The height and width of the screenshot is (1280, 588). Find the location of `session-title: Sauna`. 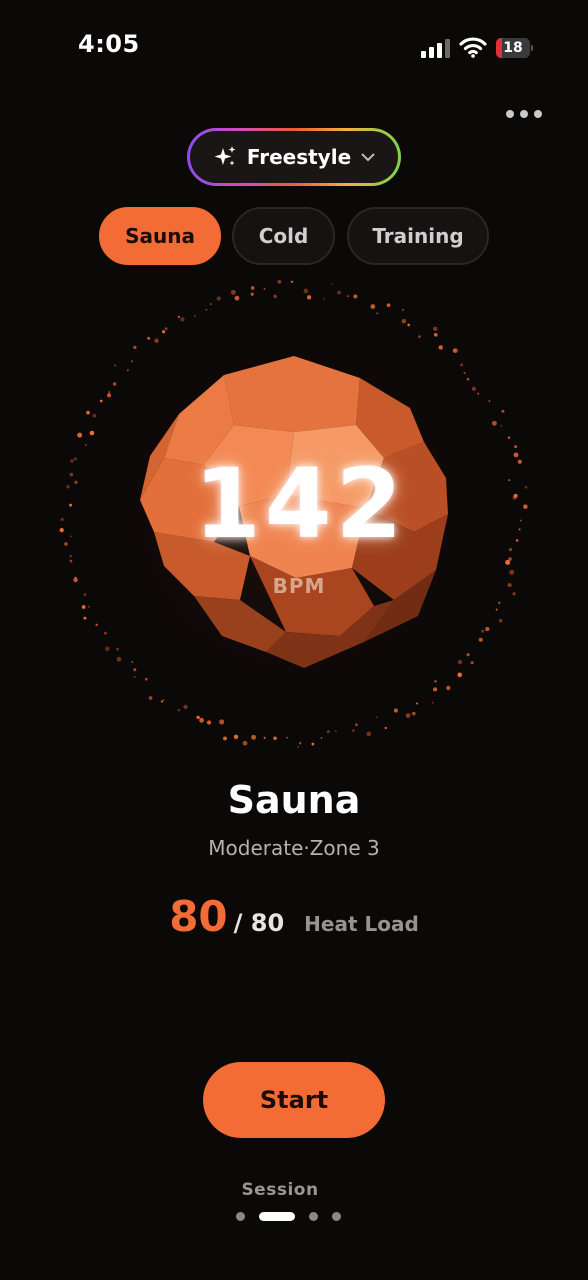

session-title: Sauna is located at coordinates (294, 800).